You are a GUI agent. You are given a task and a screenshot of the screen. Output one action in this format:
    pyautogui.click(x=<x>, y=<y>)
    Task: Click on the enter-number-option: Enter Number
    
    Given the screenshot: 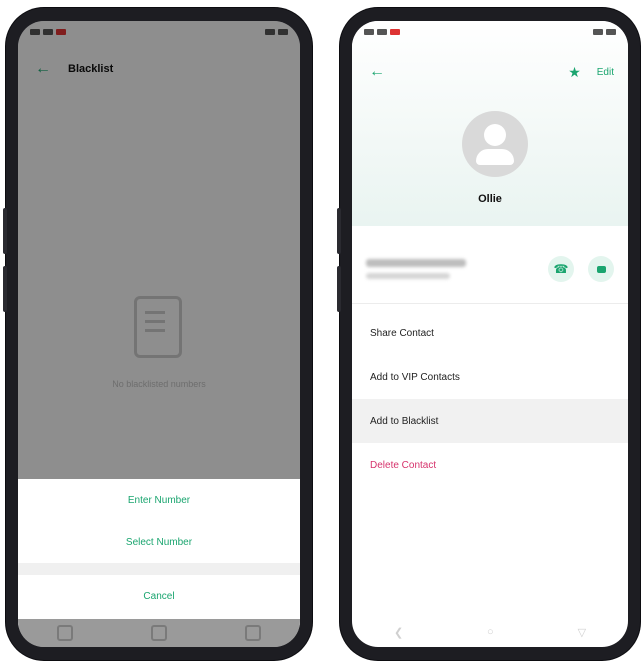 What is the action you would take?
    pyautogui.click(x=159, y=500)
    